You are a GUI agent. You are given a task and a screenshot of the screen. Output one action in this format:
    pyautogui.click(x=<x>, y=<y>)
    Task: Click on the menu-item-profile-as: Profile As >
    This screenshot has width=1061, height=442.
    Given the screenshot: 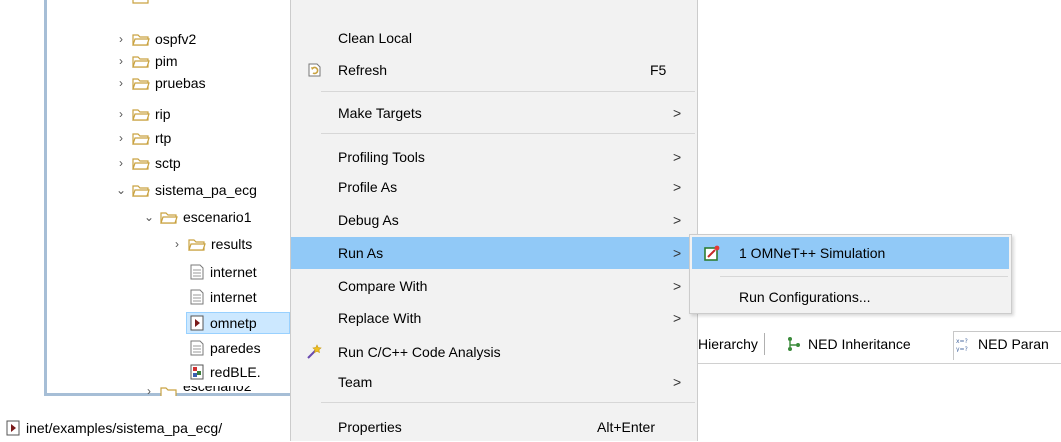 What is the action you would take?
    pyautogui.click(x=494, y=187)
    